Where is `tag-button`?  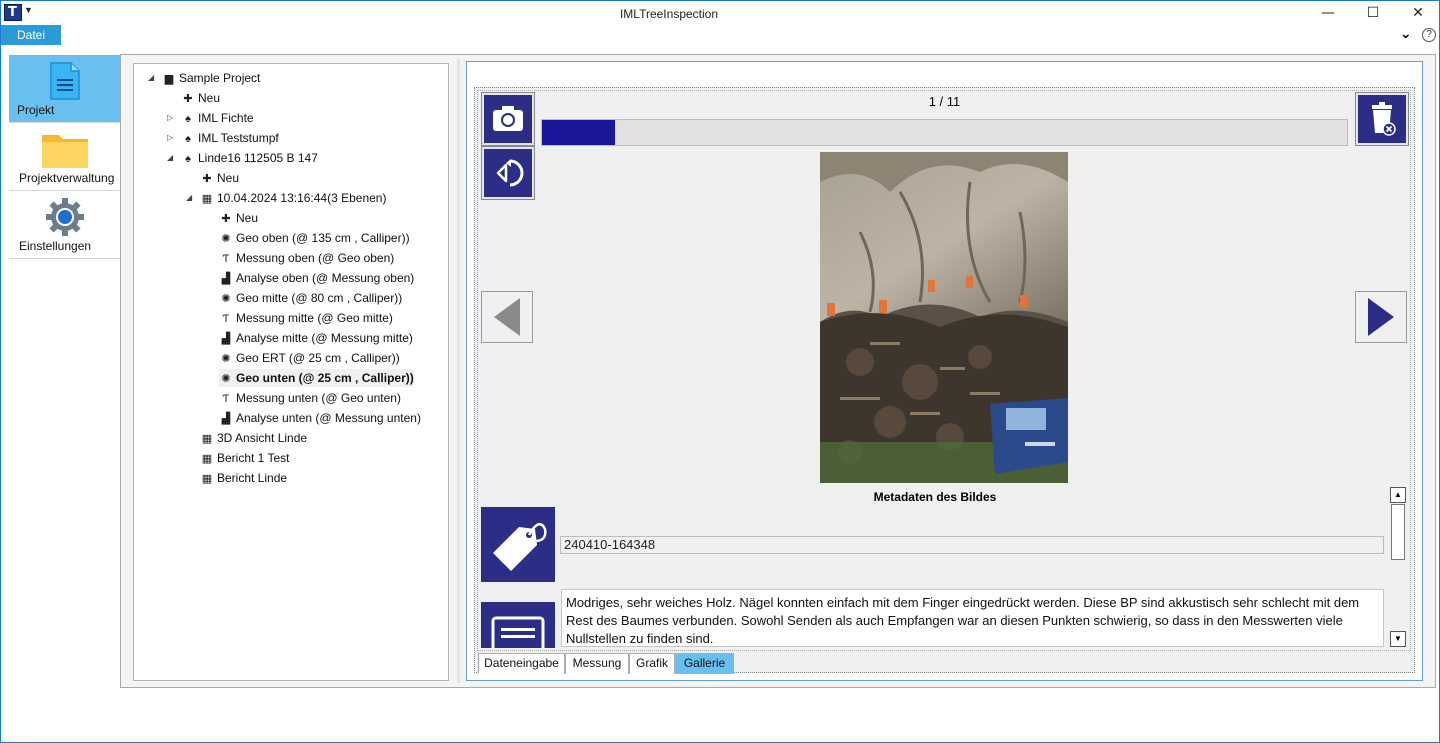 tag-button is located at coordinates (518, 544).